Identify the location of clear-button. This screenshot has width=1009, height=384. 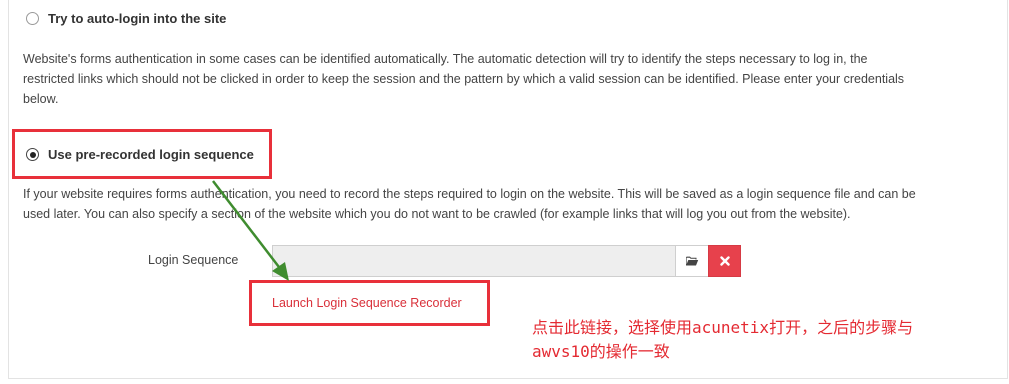
(724, 261).